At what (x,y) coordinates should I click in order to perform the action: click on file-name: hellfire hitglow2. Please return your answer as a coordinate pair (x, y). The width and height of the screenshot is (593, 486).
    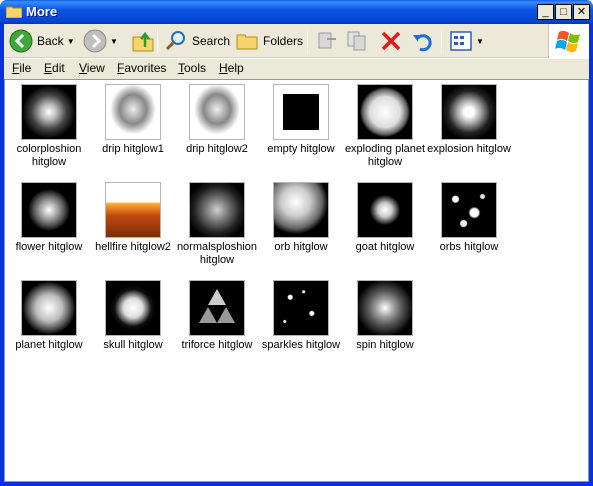
    Looking at the image, I should click on (133, 247).